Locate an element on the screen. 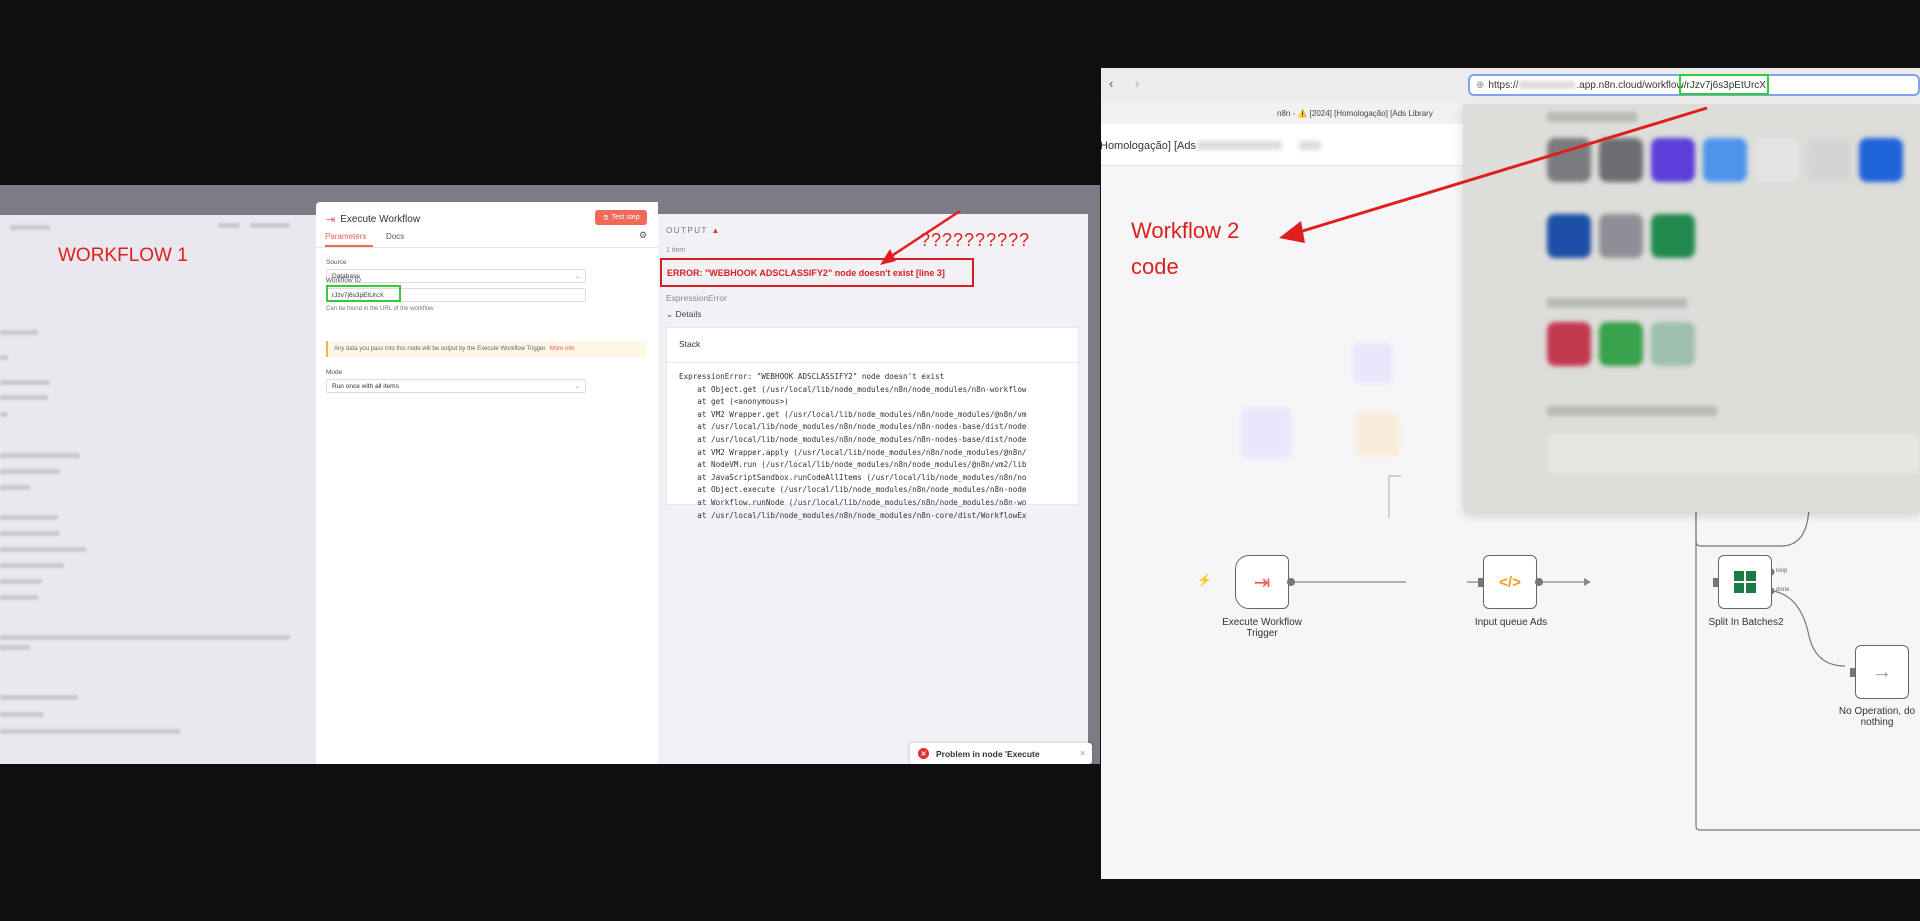 This screenshot has height=921, width=1920. error-type: ExpressionError is located at coordinates (696, 298).